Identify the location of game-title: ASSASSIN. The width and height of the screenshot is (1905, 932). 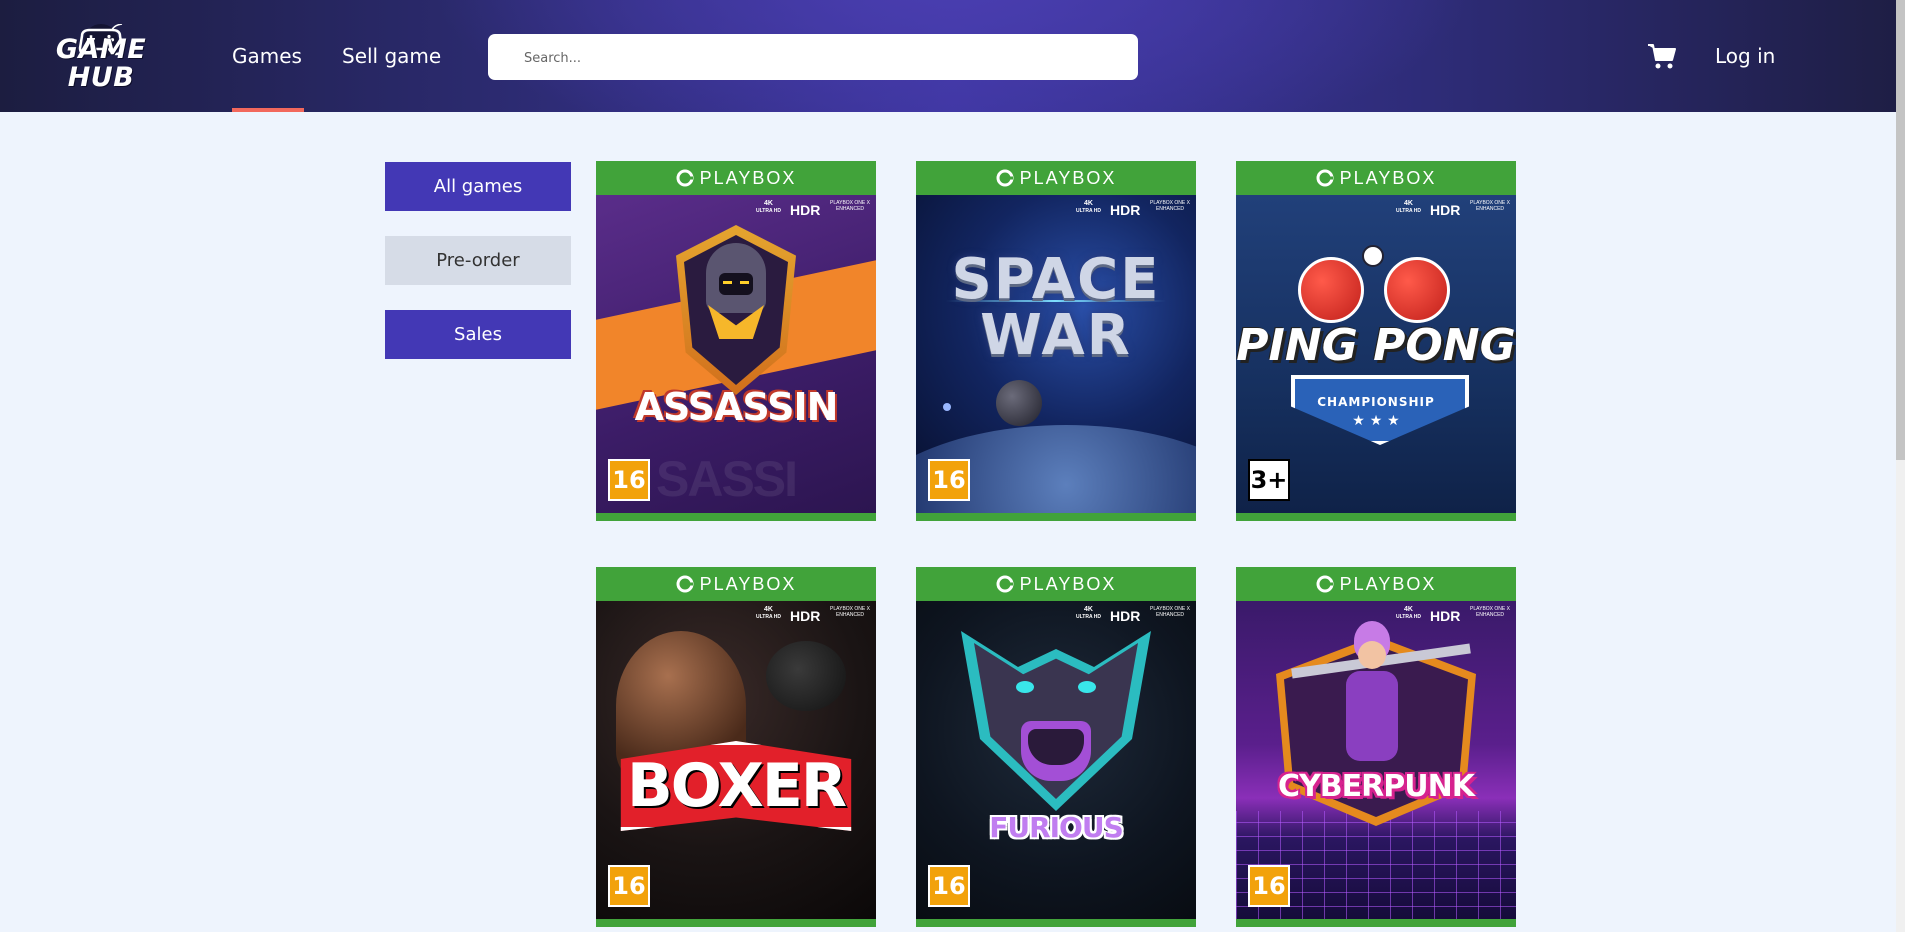
(736, 407).